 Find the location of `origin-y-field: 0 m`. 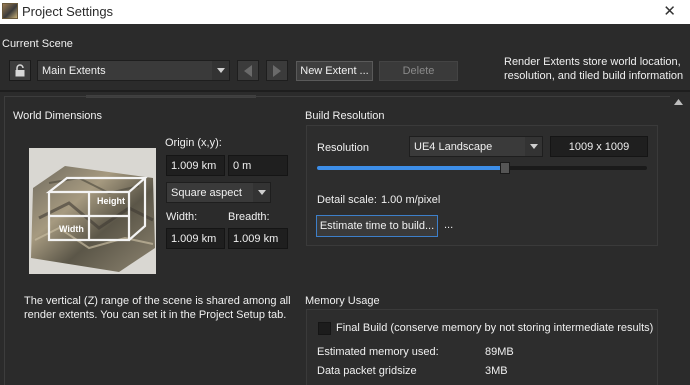

origin-y-field: 0 m is located at coordinates (258, 165).